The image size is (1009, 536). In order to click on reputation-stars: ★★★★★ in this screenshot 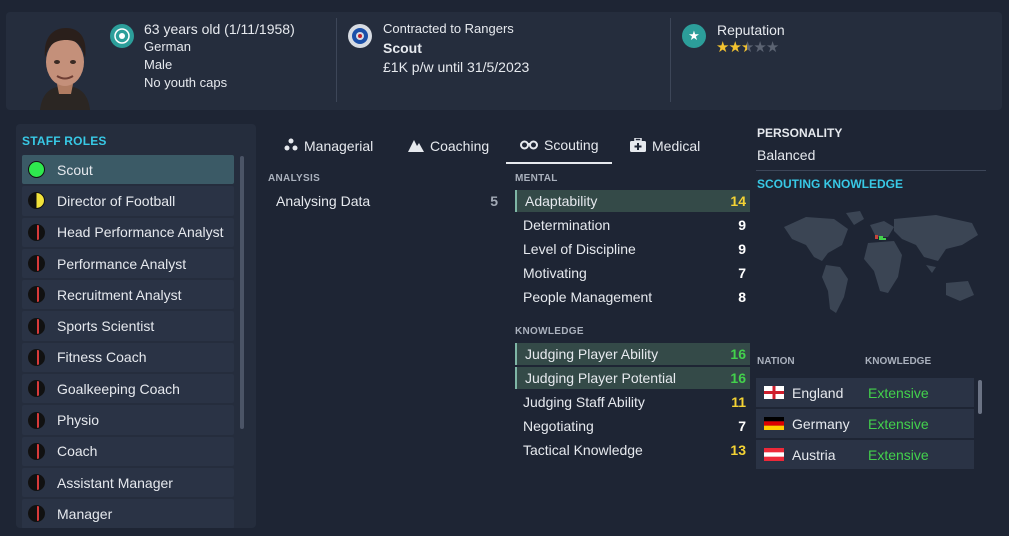, I will do `click(747, 47)`.